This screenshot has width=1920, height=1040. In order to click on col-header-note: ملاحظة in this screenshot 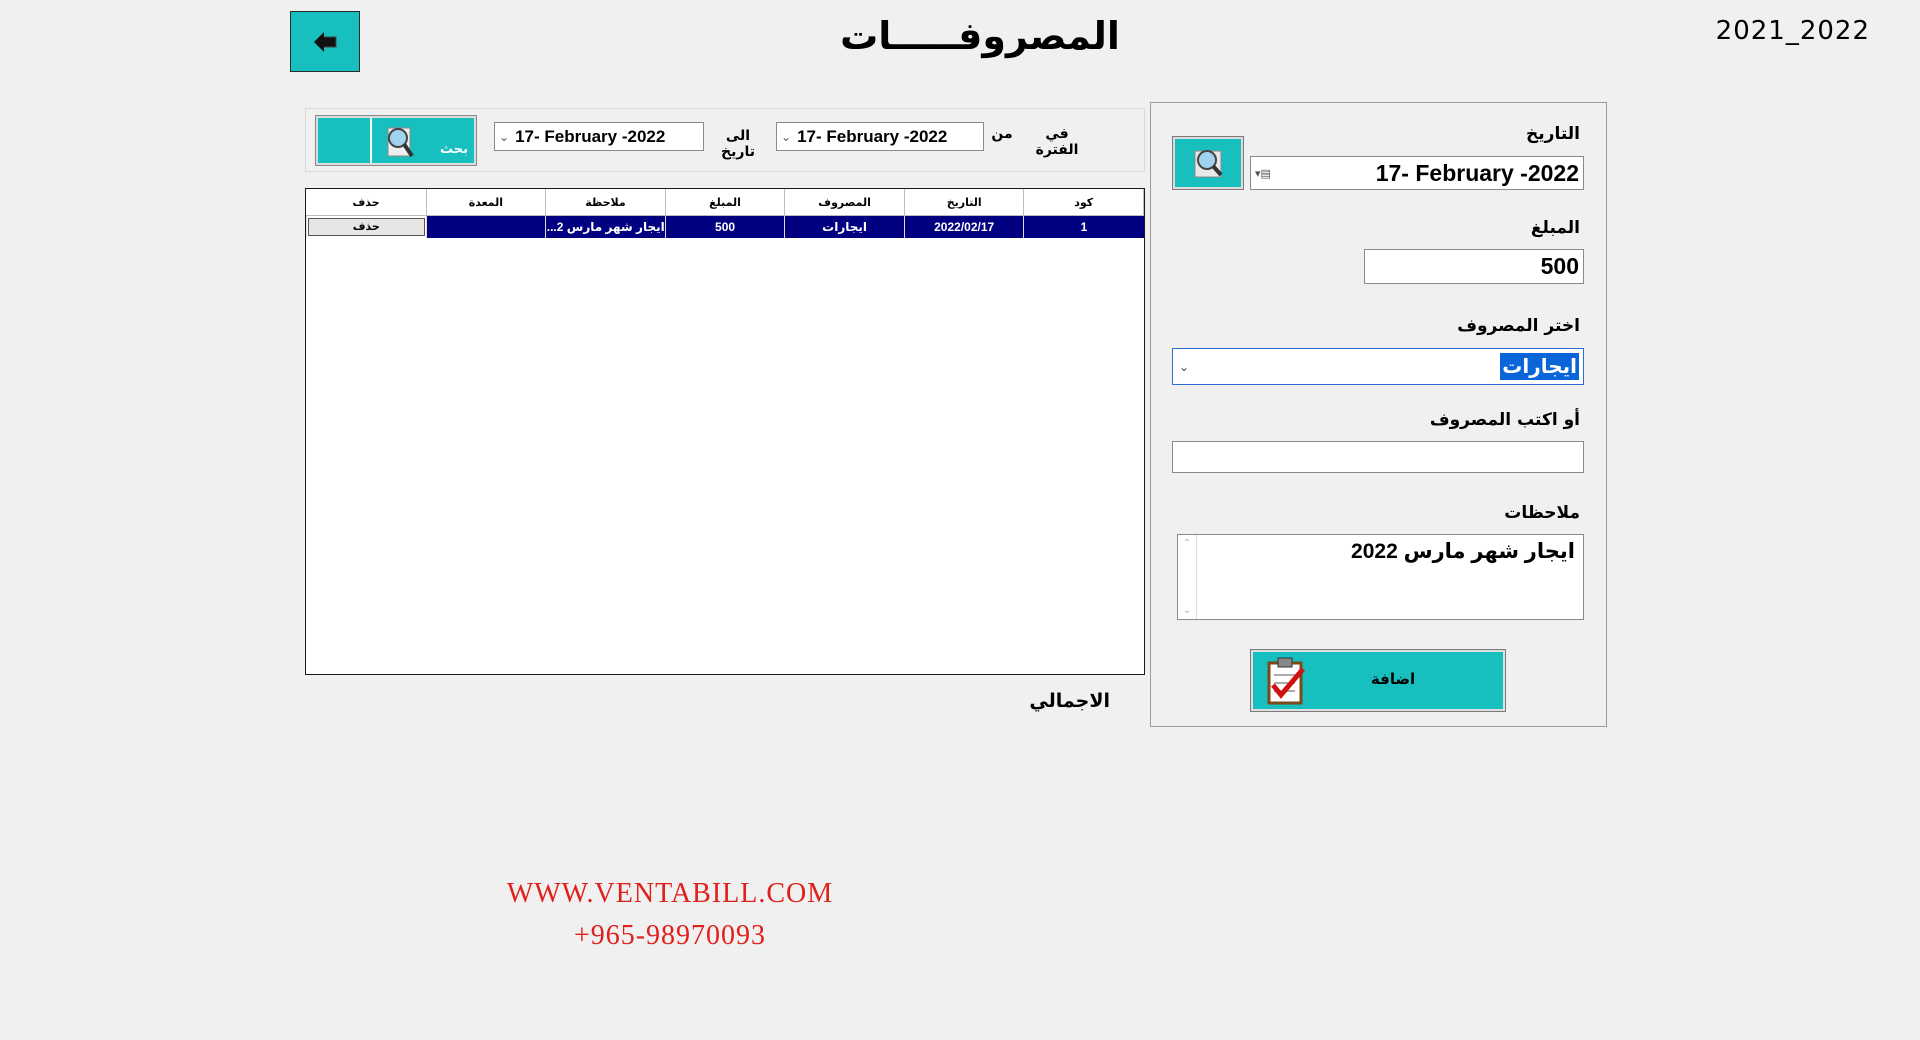, I will do `click(605, 202)`.